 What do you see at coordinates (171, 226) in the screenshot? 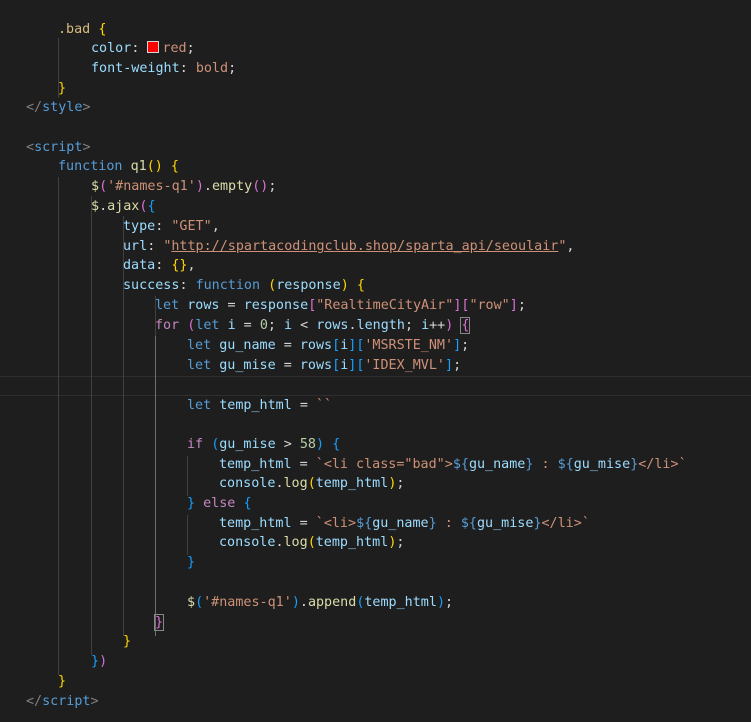
I see `code-line: type: "GET",` at bounding box center [171, 226].